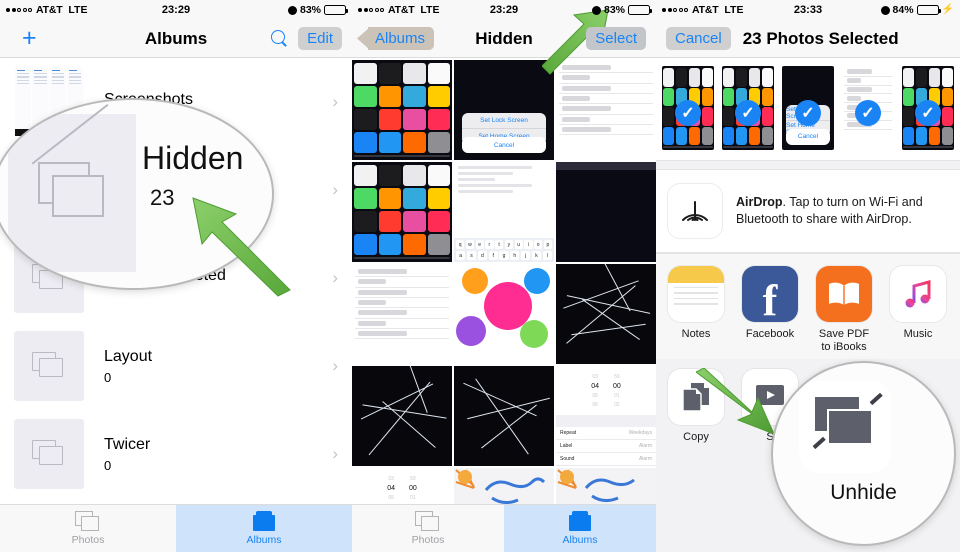 The height and width of the screenshot is (552, 960). Describe the element at coordinates (770, 309) in the screenshot. I see `share-app-facebook: f Facebook` at that location.